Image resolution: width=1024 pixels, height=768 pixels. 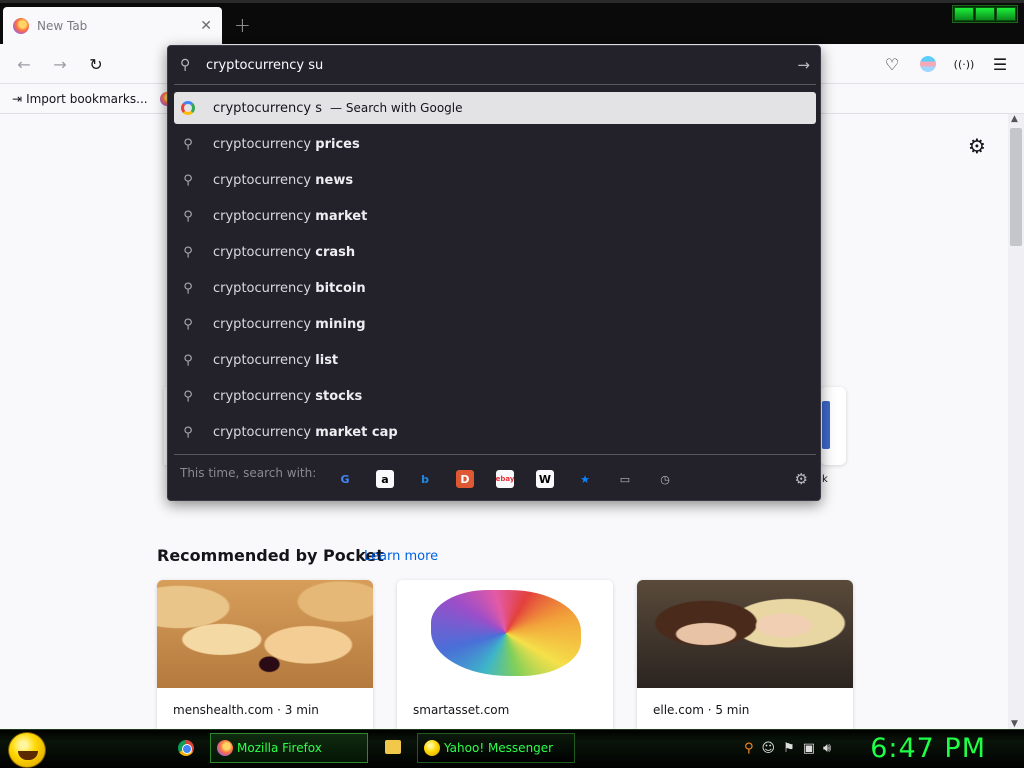 I want to click on clock: 6:47 PM, so click(x=928, y=748).